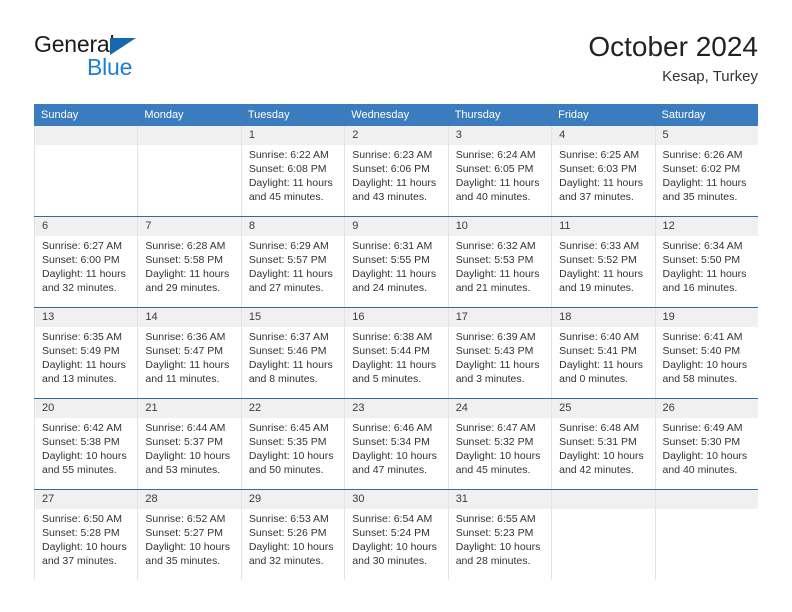 This screenshot has height=612, width=792. Describe the element at coordinates (184, 442) in the screenshot. I see `day-detail-line: Sunset: 5:37 PM` at that location.